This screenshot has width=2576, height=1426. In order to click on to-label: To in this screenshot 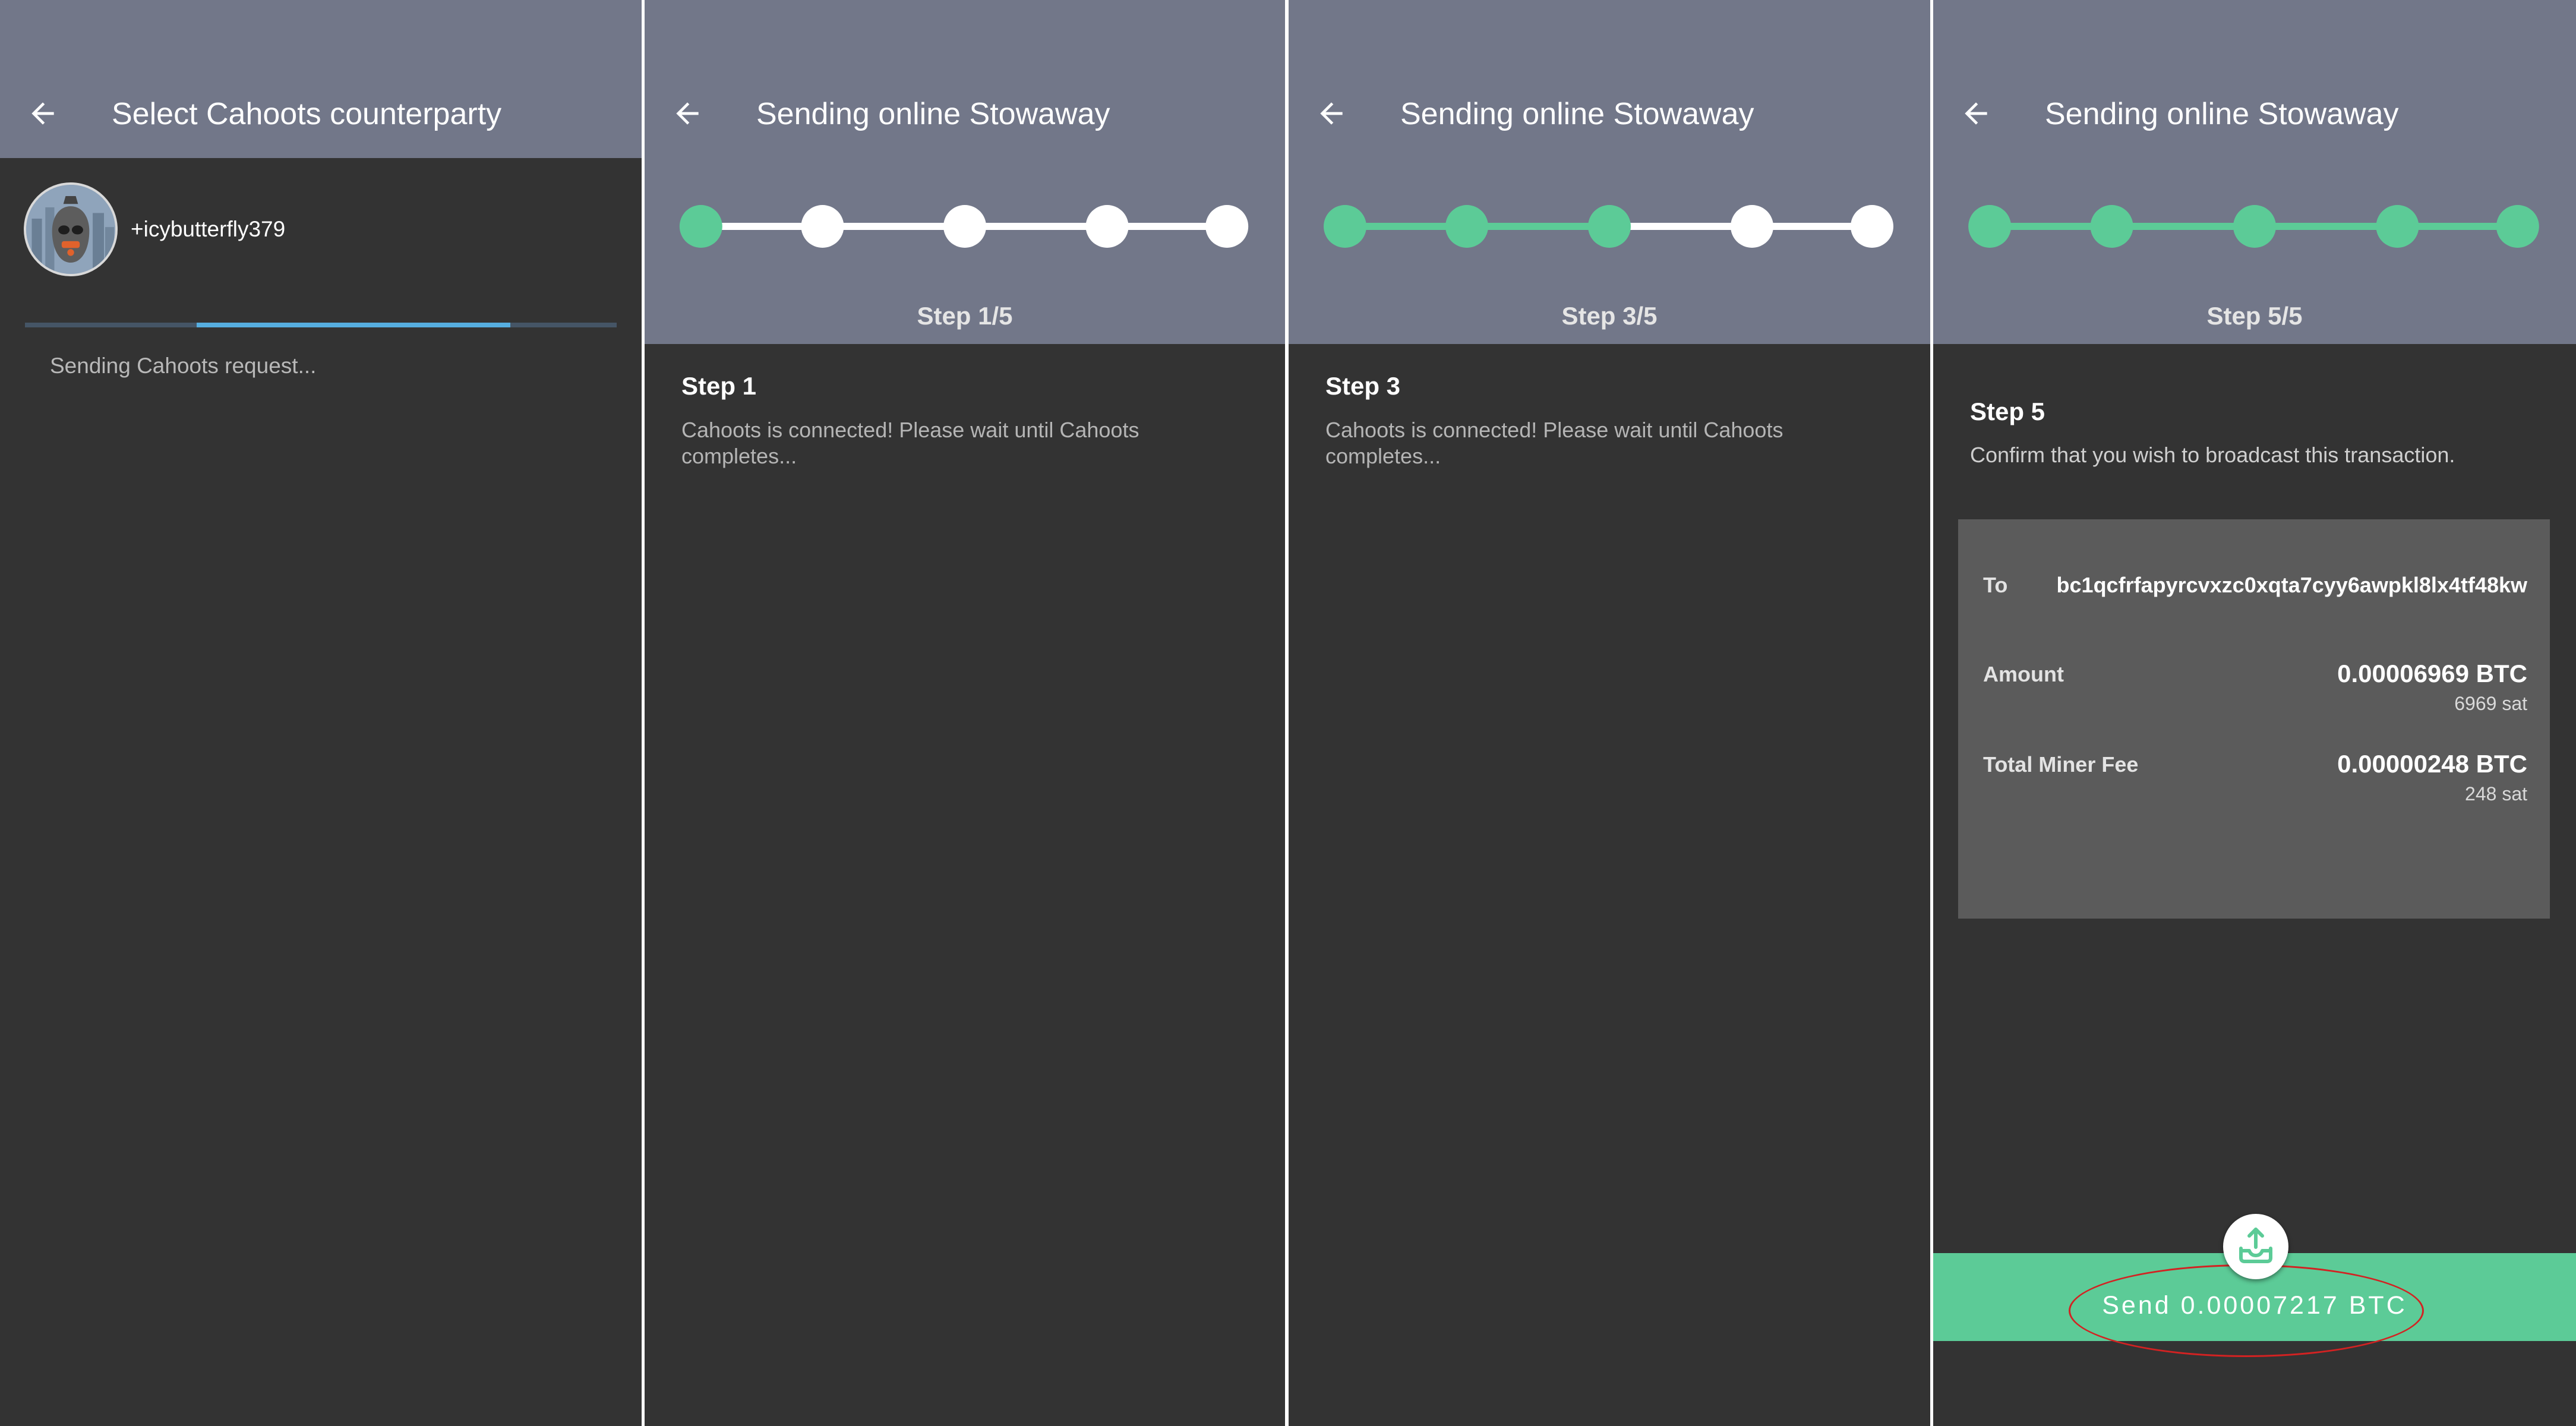, I will do `click(1995, 585)`.